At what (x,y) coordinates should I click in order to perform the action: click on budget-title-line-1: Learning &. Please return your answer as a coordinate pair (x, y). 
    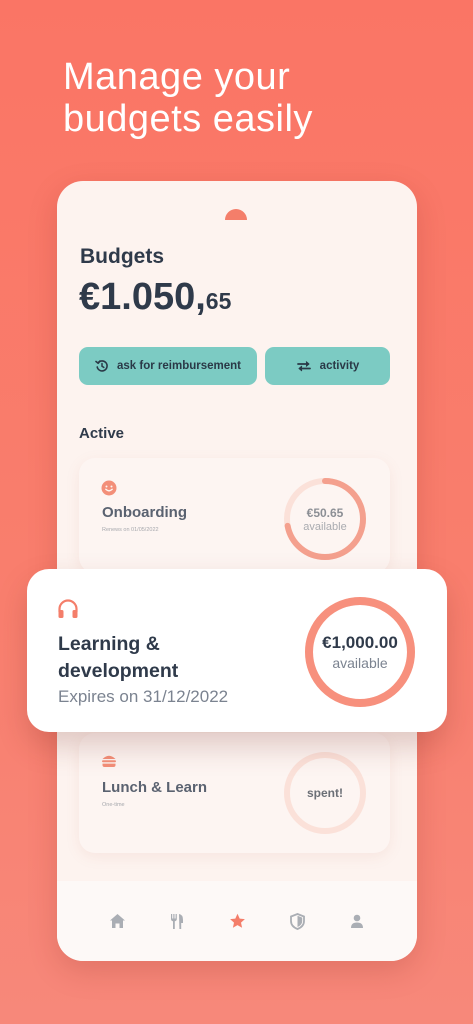
    Looking at the image, I should click on (109, 644).